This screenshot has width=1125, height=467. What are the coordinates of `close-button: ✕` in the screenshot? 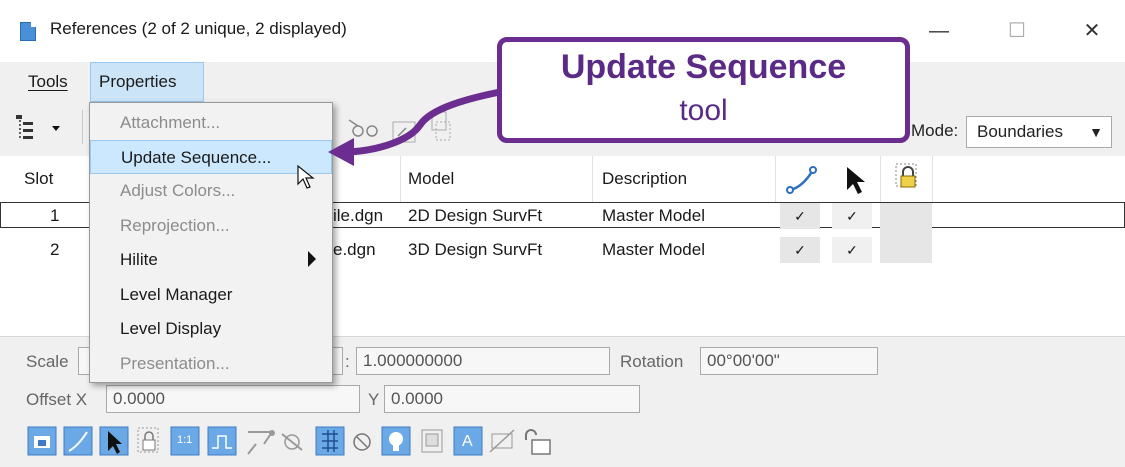 It's located at (1092, 31).